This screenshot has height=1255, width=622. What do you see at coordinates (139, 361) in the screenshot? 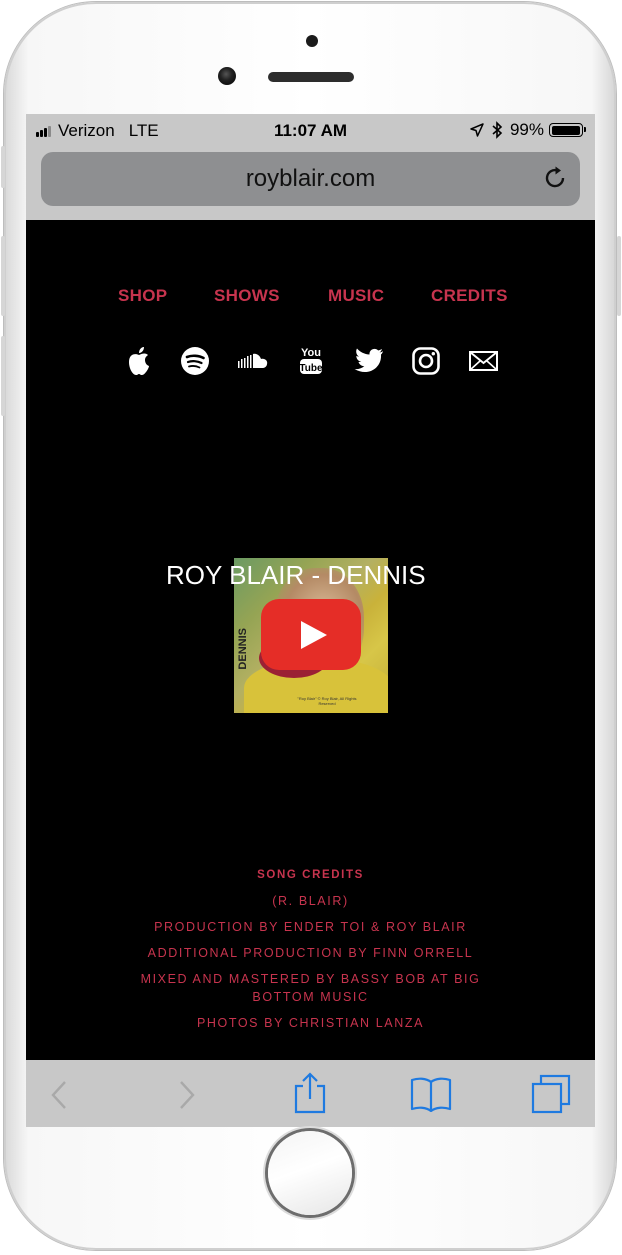
I see `apple-icon` at bounding box center [139, 361].